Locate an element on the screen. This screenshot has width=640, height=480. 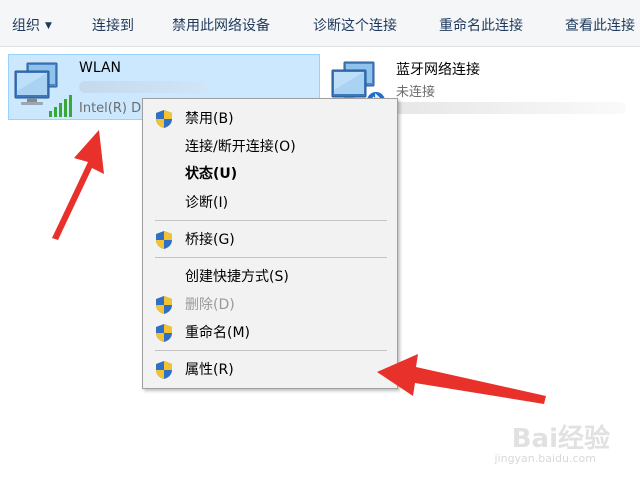
menu-item-connect-disconnect: 连接/断开连接(O) is located at coordinates (270, 147).